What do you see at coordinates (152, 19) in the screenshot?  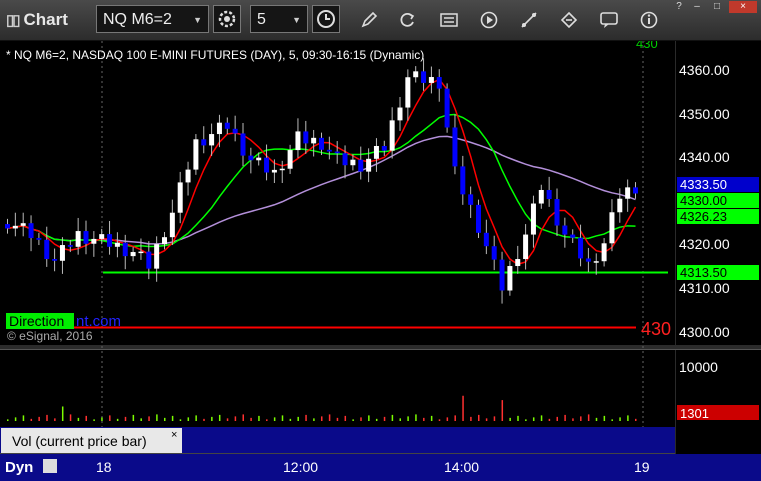 I see `symbol-input: NQ M6=2 ▼` at bounding box center [152, 19].